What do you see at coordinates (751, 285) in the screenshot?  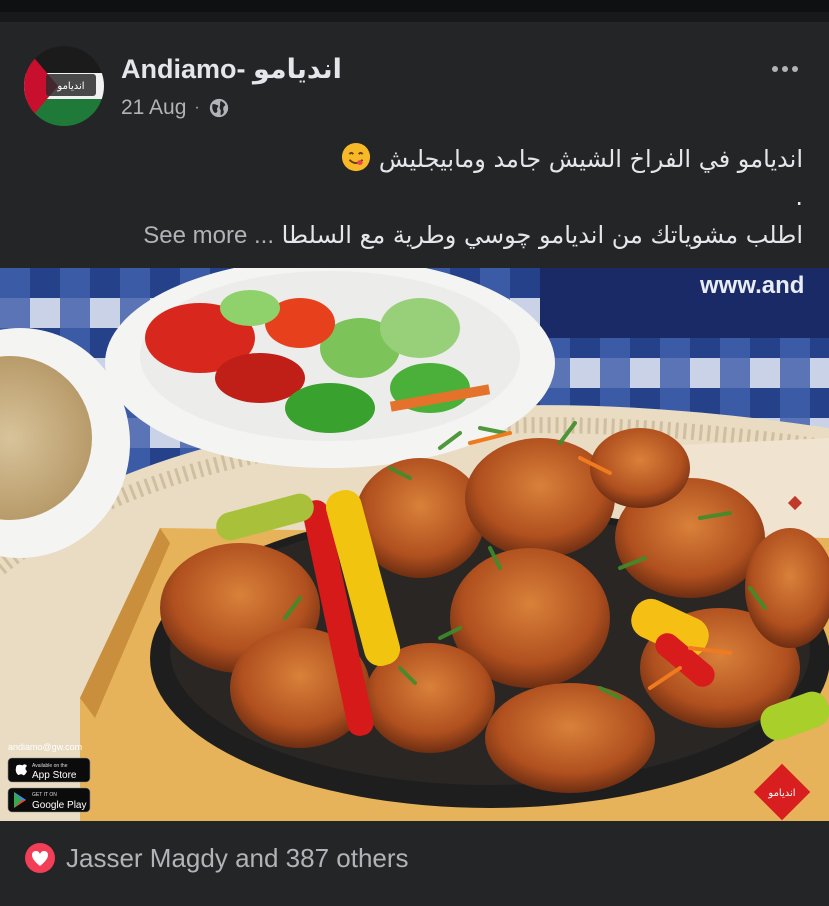 I see `photo-watermark-url: www.and` at bounding box center [751, 285].